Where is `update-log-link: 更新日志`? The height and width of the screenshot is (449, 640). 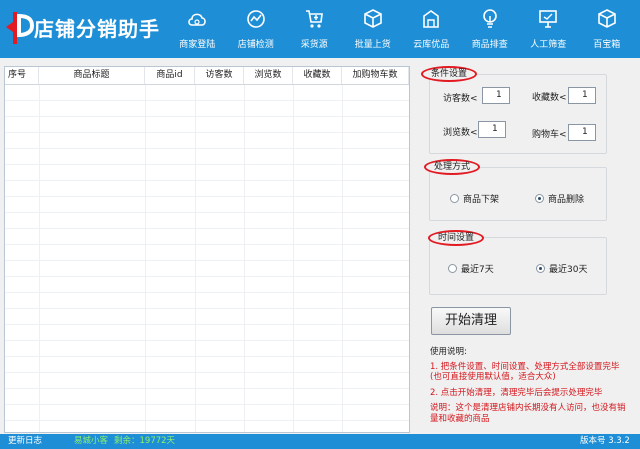
update-log-link: 更新日志 is located at coordinates (25, 441).